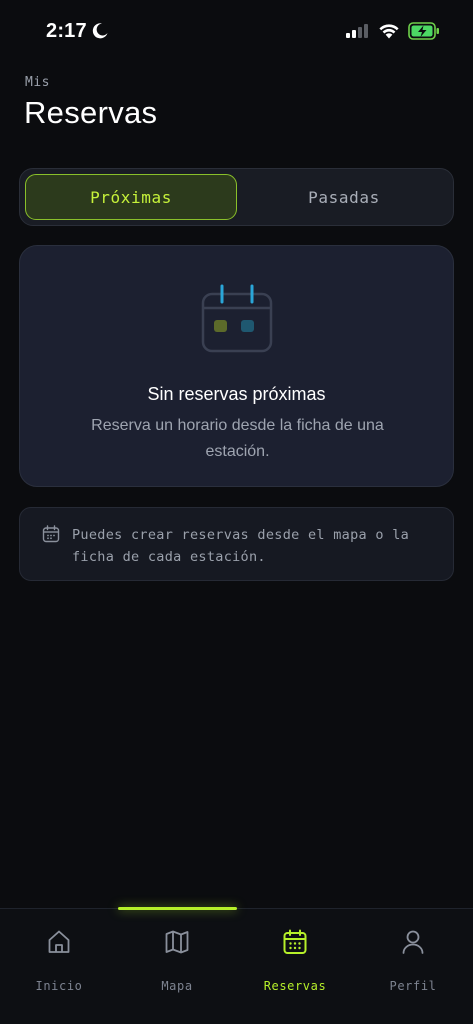 This screenshot has height=1024, width=473. Describe the element at coordinates (59, 941) in the screenshot. I see `home-icon` at that location.